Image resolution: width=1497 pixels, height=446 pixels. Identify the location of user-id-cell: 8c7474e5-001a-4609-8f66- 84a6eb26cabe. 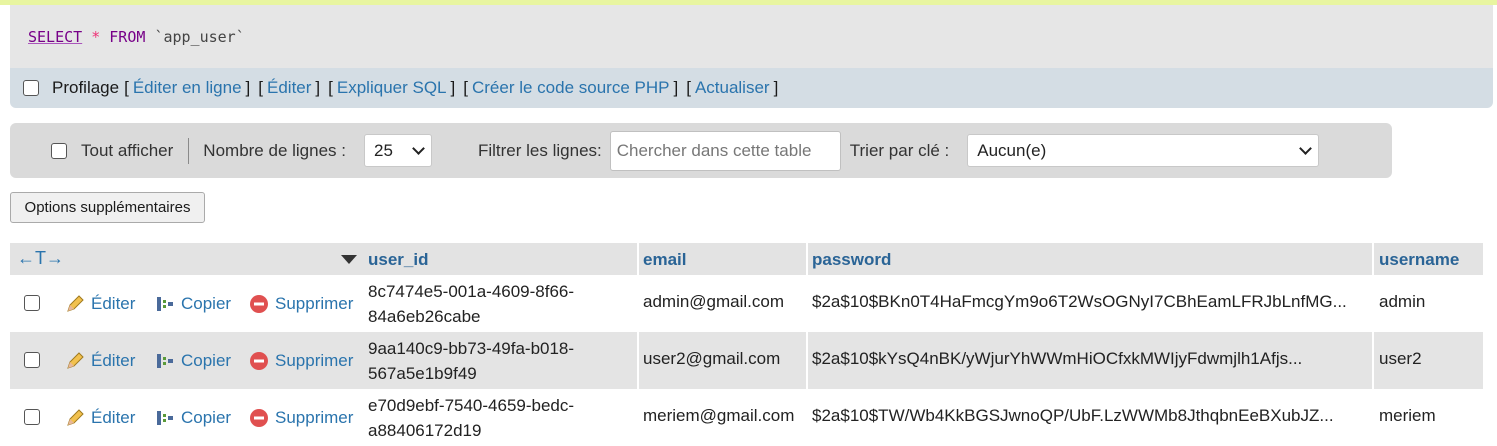
(471, 304).